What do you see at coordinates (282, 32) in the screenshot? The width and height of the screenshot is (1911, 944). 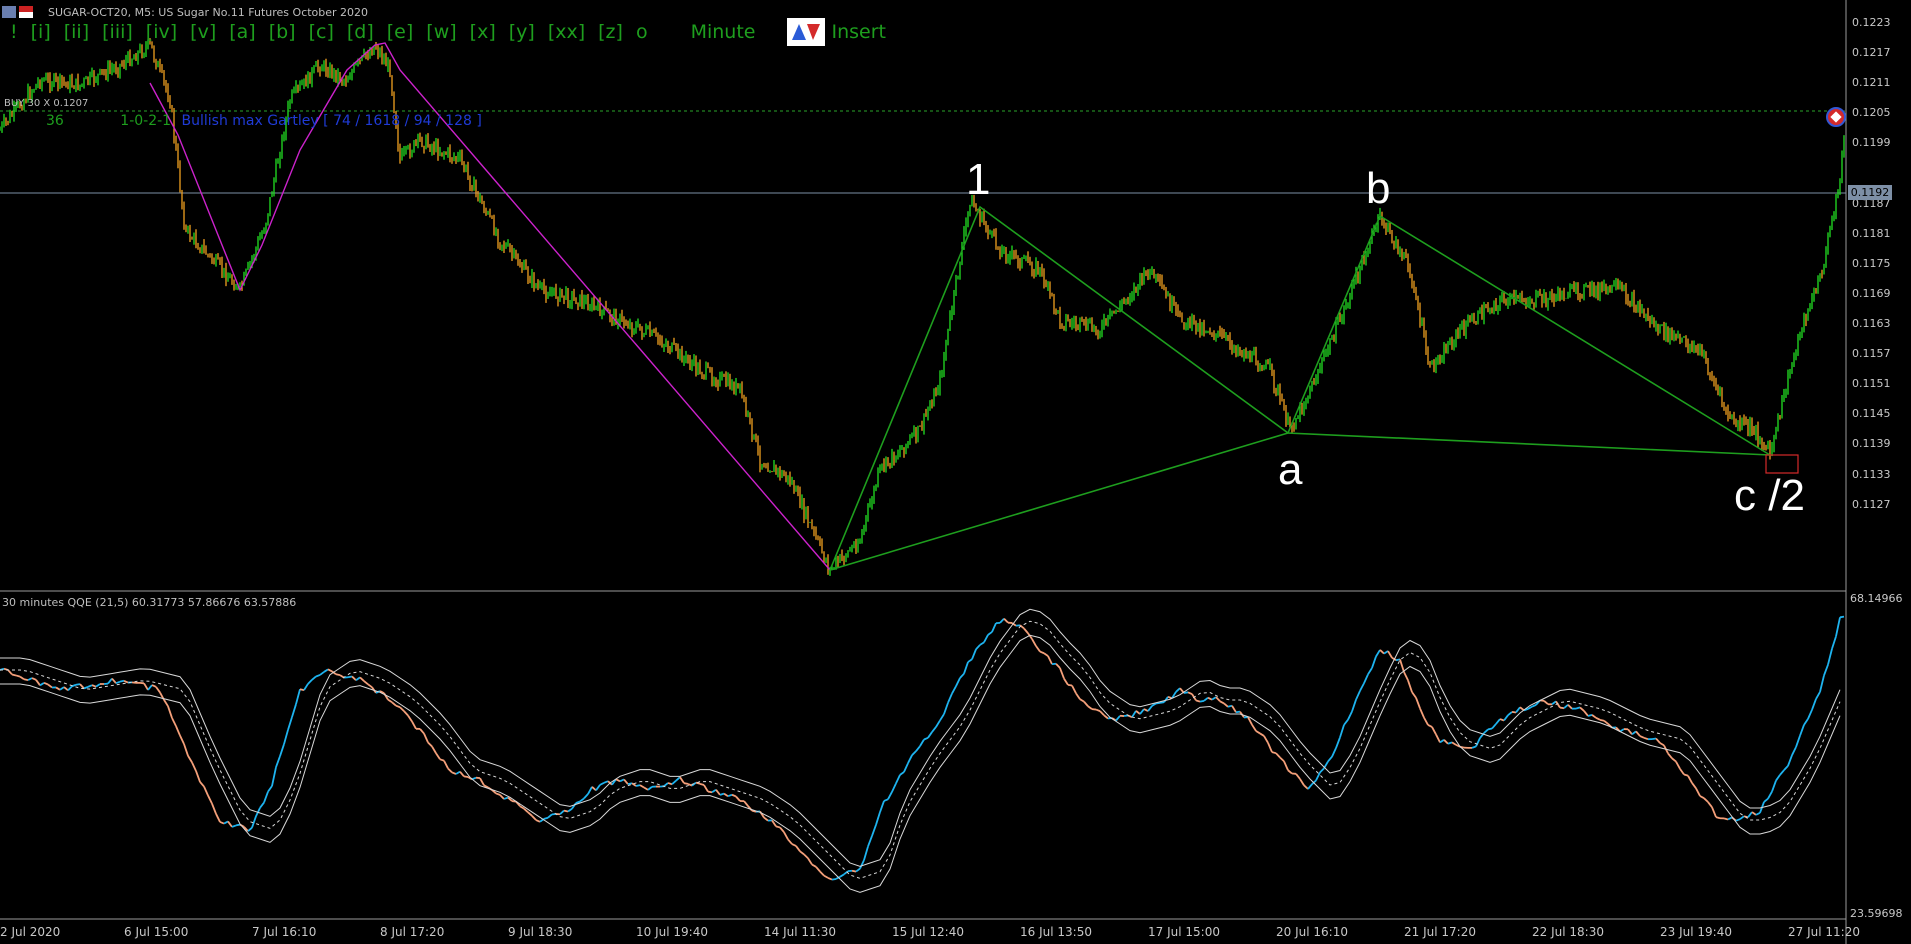 I see `wave-button: [b]` at bounding box center [282, 32].